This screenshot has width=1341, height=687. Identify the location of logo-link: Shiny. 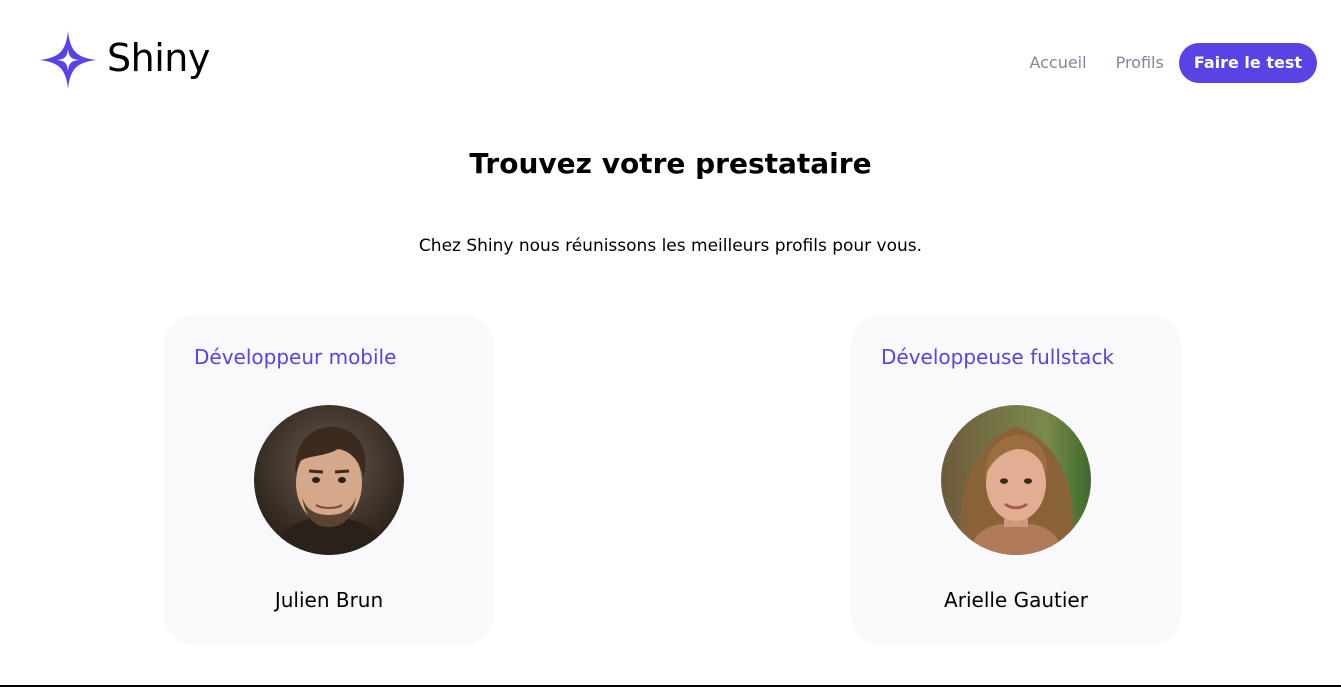
(124, 60).